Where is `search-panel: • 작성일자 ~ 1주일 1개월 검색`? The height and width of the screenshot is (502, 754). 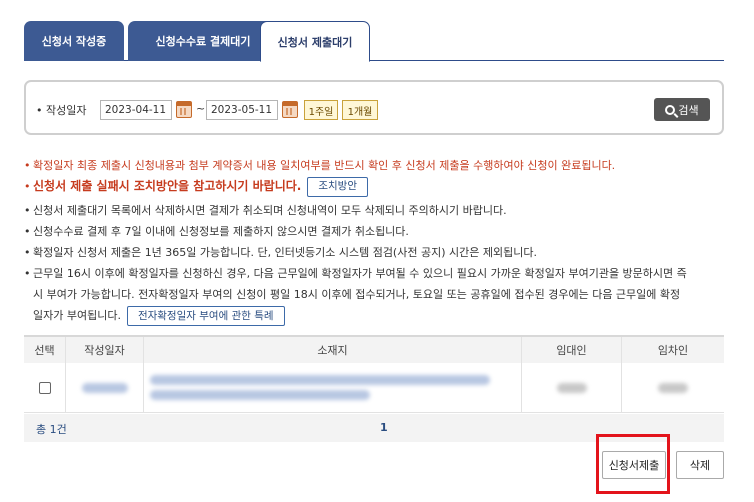 search-panel: • 작성일자 ~ 1주일 1개월 검색 is located at coordinates (374, 107).